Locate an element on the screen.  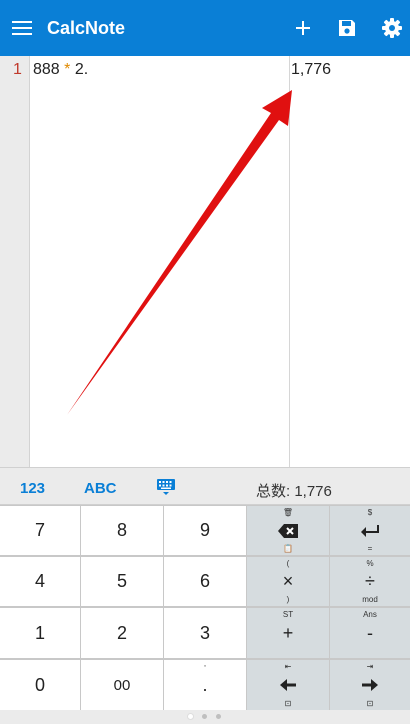
key-7: 7 is located at coordinates (40, 530).